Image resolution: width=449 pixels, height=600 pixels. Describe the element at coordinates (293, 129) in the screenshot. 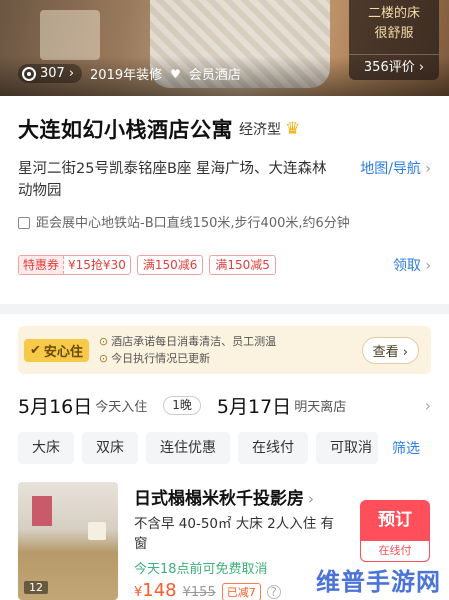

I see `crown-icon: ♛` at that location.